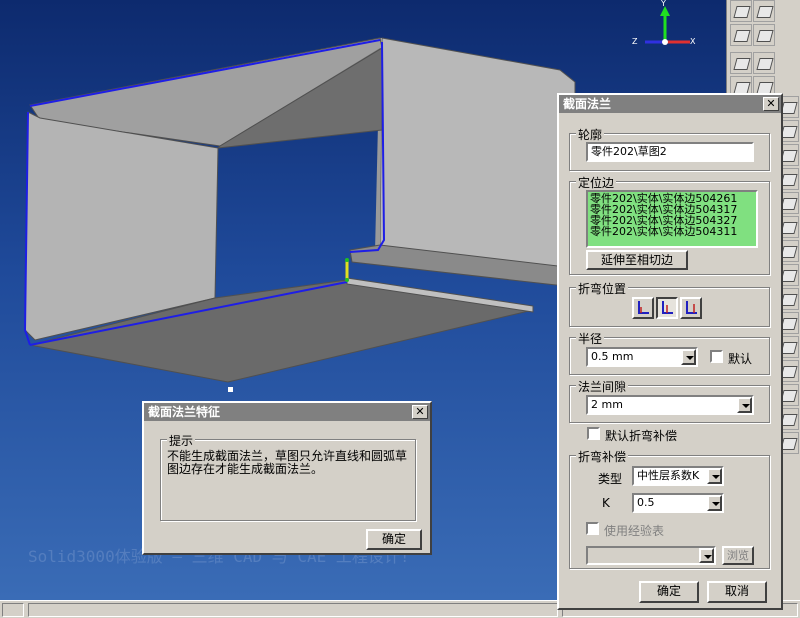 The width and height of the screenshot is (800, 618). I want to click on bend-allowance-label: 折弯补偿, so click(602, 456).